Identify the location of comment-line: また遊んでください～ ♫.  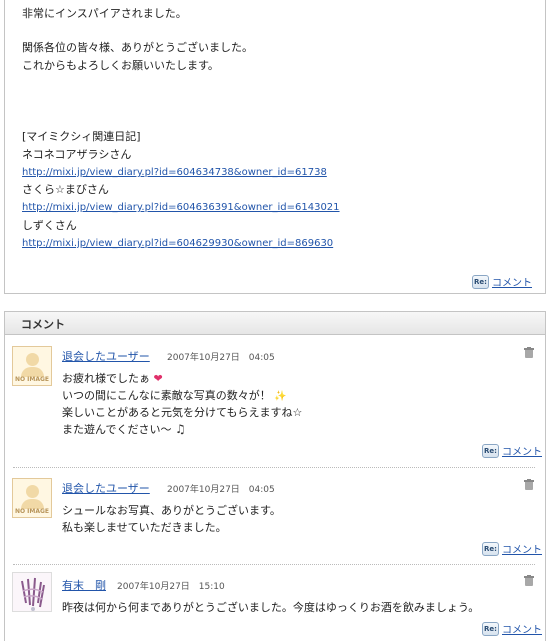
(124, 429).